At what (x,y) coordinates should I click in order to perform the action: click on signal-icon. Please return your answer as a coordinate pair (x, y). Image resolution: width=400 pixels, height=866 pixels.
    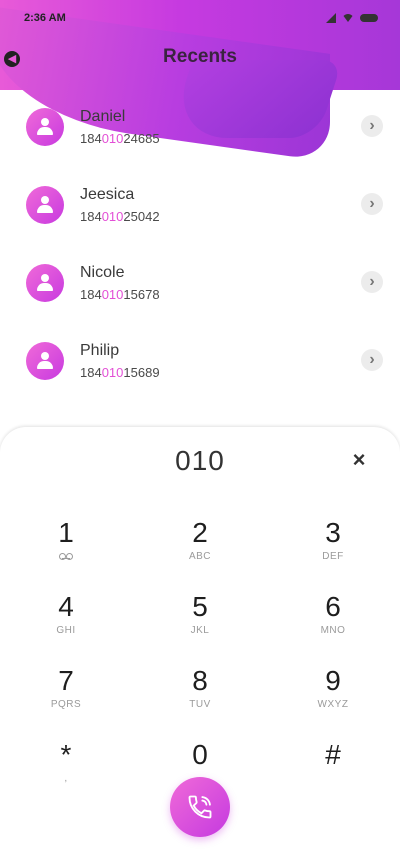
    Looking at the image, I should click on (331, 18).